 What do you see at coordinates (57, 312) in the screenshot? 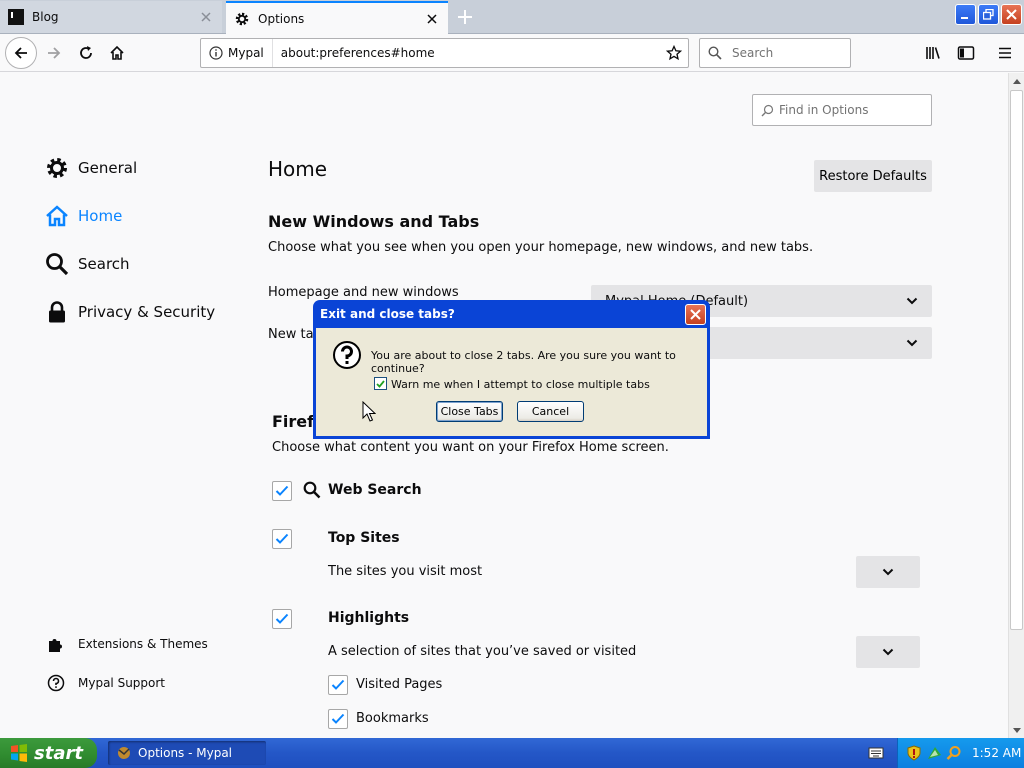
I see `lock-icon` at bounding box center [57, 312].